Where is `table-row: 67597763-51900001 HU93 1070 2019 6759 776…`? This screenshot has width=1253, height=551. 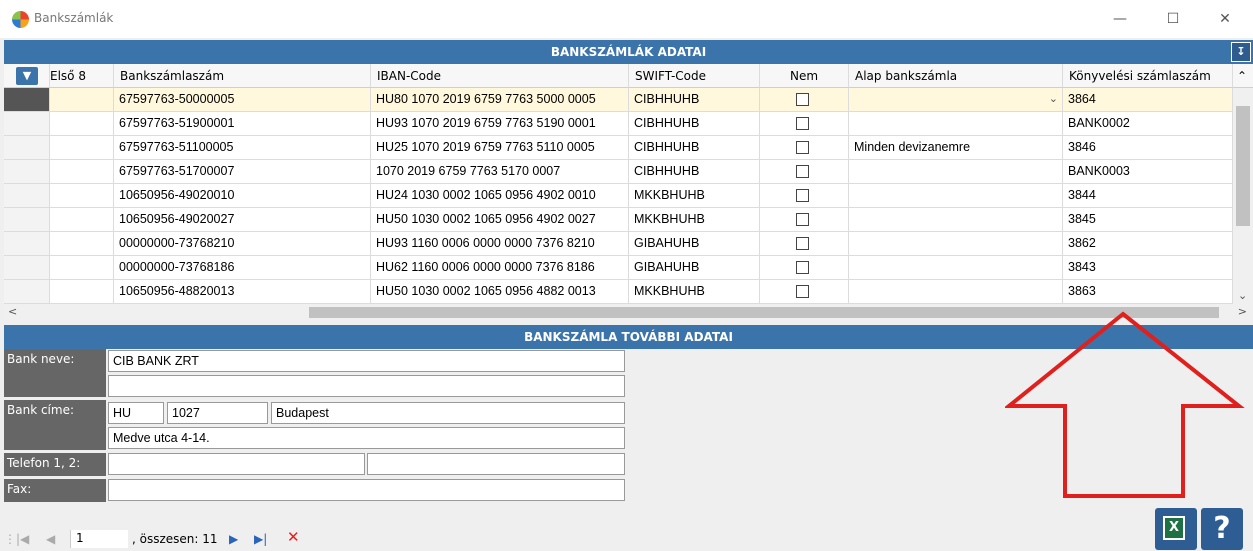
table-row: 67597763-51900001 HU93 1070 2019 6759 776… is located at coordinates (618, 124).